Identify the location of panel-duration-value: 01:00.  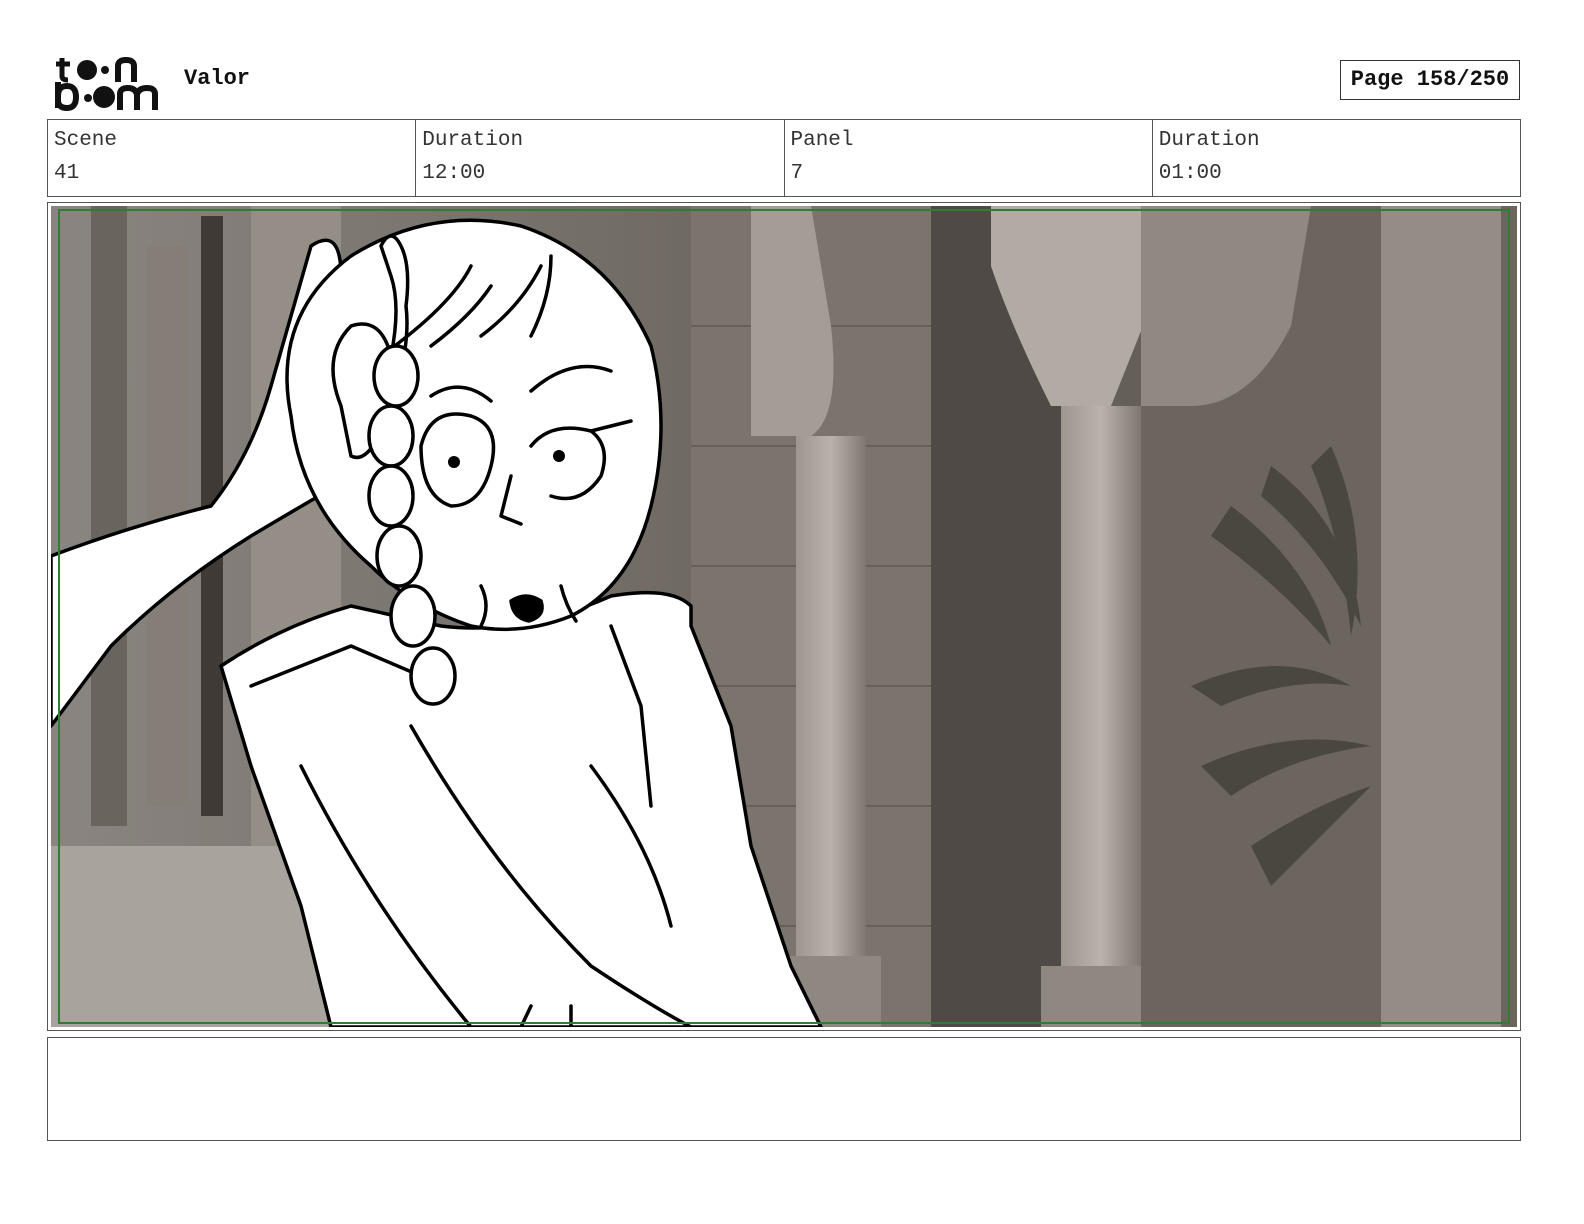
(1190, 173).